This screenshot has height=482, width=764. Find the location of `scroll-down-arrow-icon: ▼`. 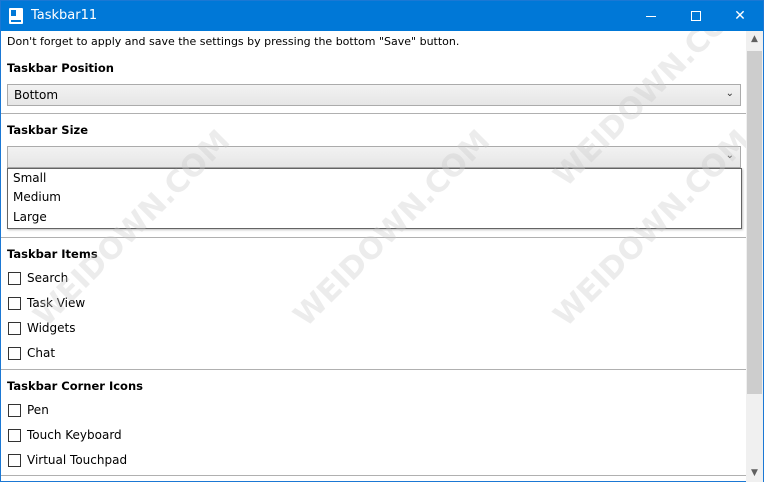

scroll-down-arrow-icon: ▼ is located at coordinates (754, 473).